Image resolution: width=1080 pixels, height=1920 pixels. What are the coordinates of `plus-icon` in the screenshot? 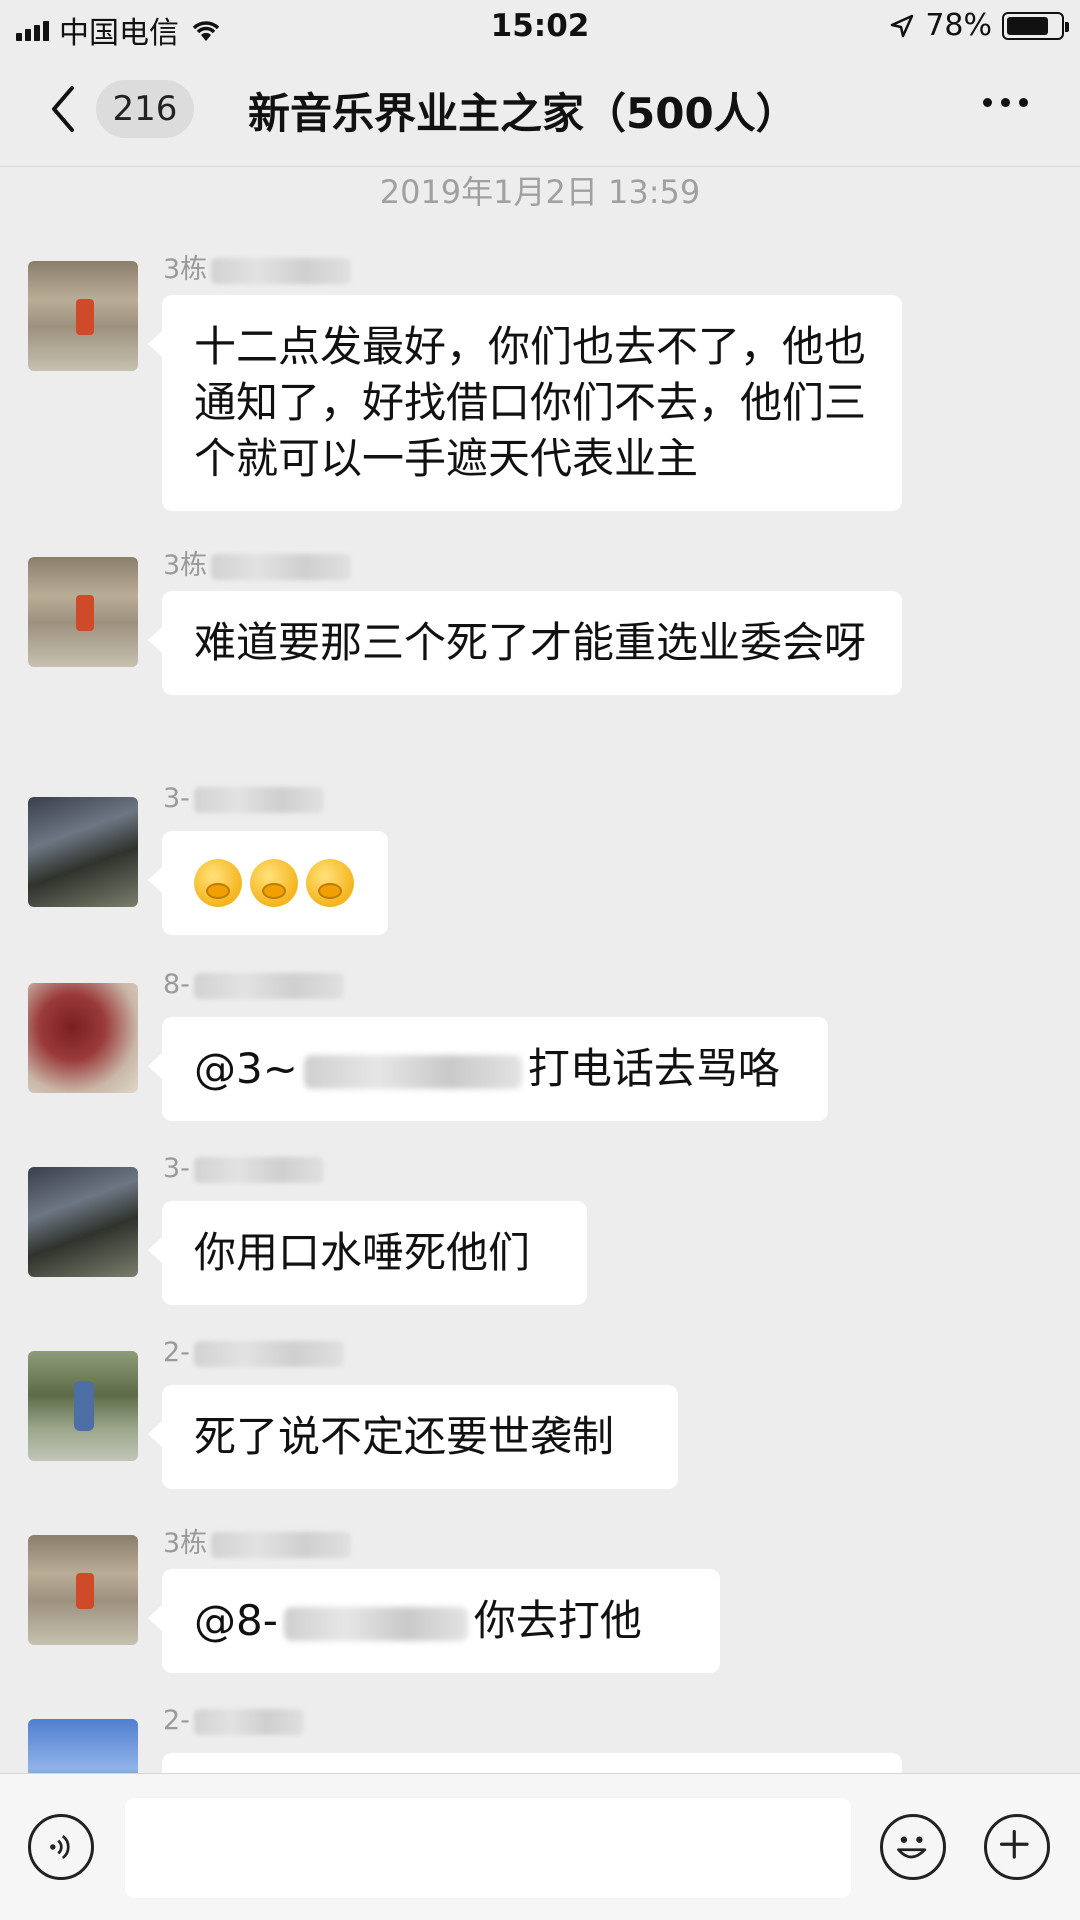 It's located at (1017, 1847).